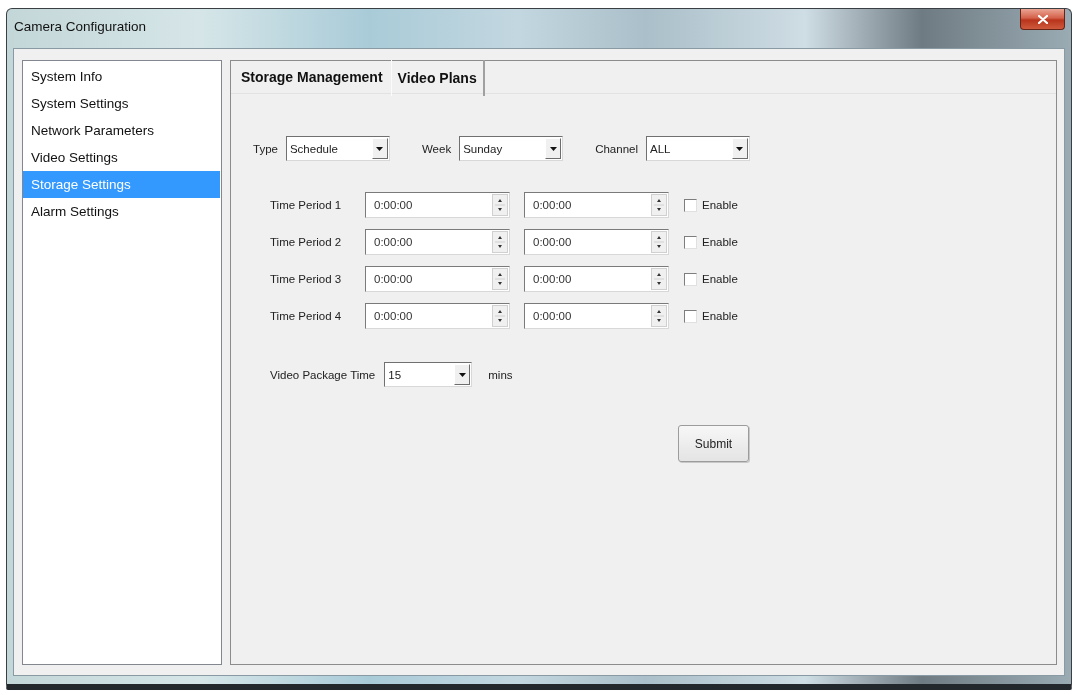 The width and height of the screenshot is (1076, 695). I want to click on tab: Video Plans, so click(437, 78).